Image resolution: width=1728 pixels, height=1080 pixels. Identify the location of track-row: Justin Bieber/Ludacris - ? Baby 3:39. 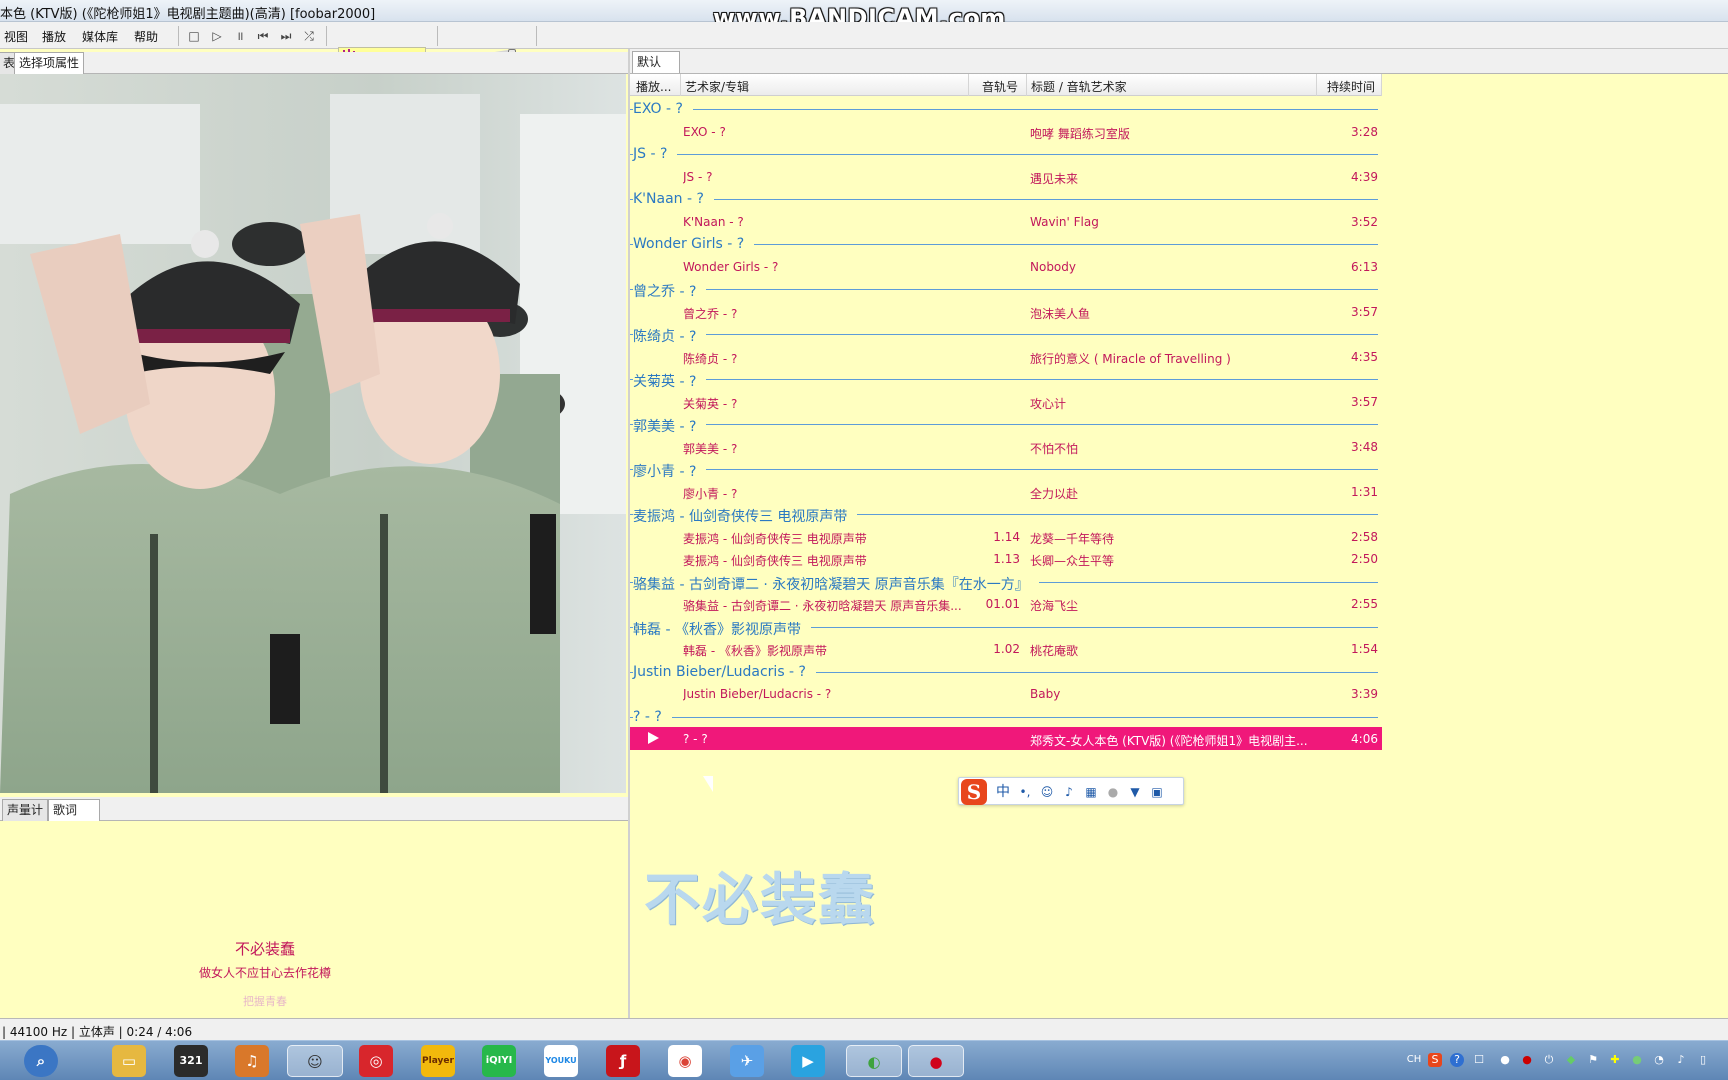
(1006, 693).